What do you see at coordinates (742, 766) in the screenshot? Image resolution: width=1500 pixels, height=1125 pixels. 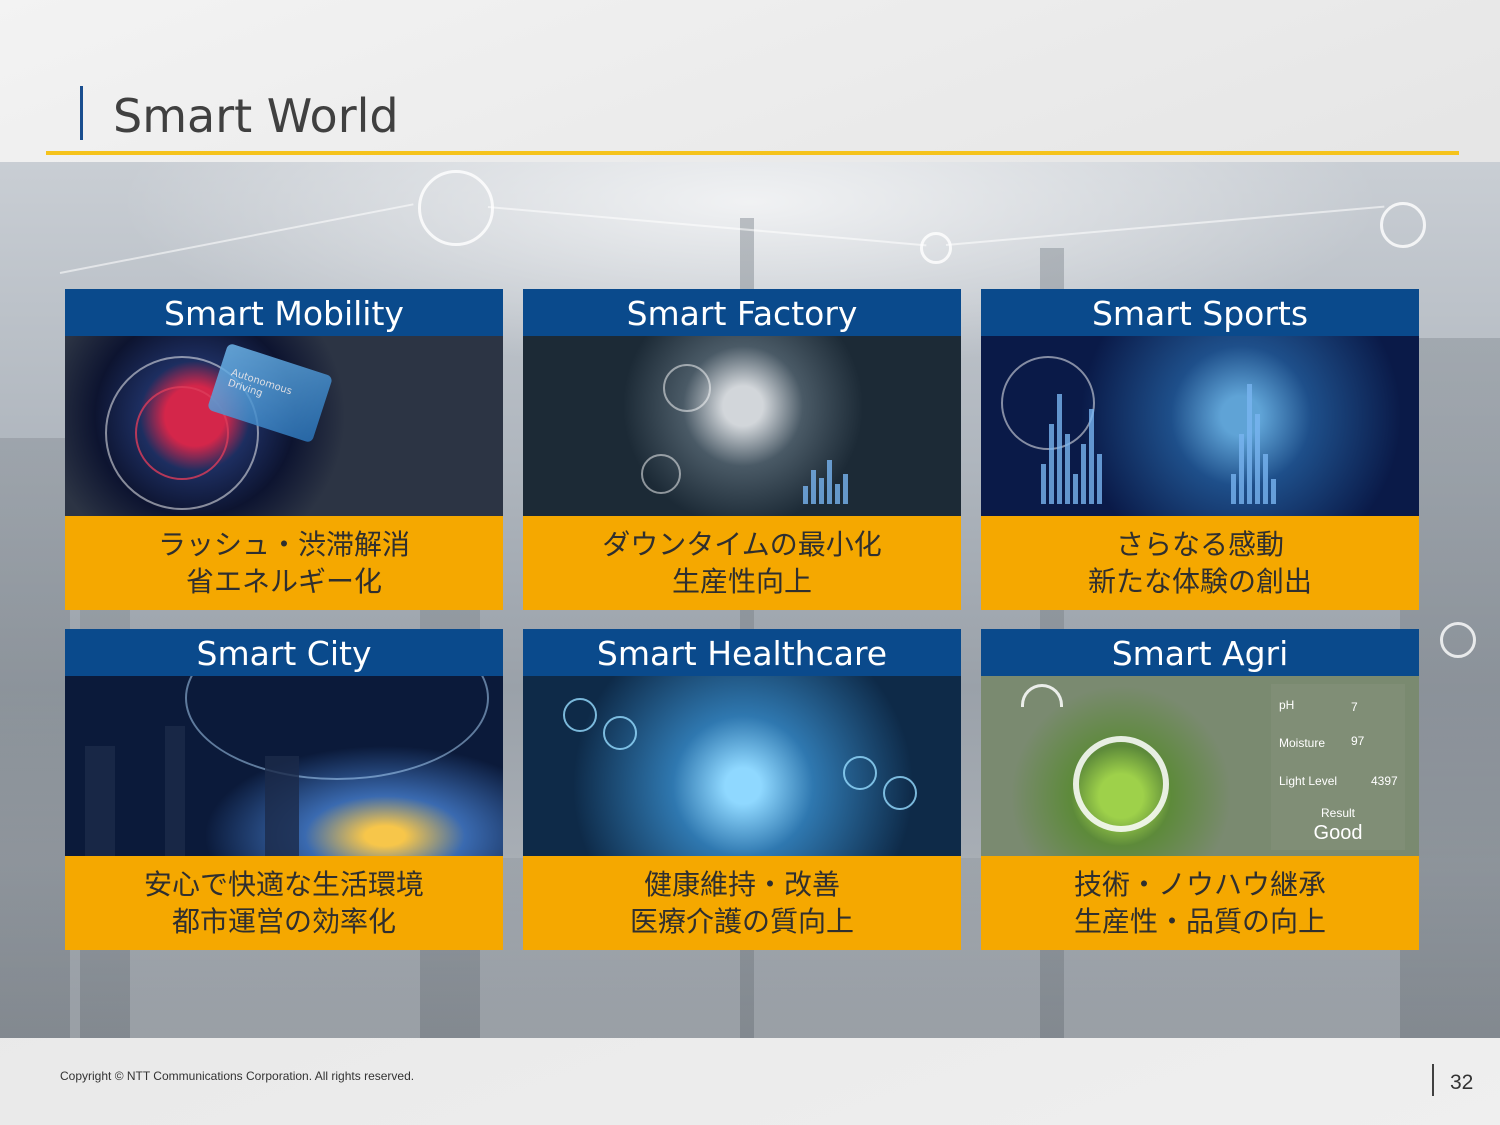 I see `medical-hologram-image` at bounding box center [742, 766].